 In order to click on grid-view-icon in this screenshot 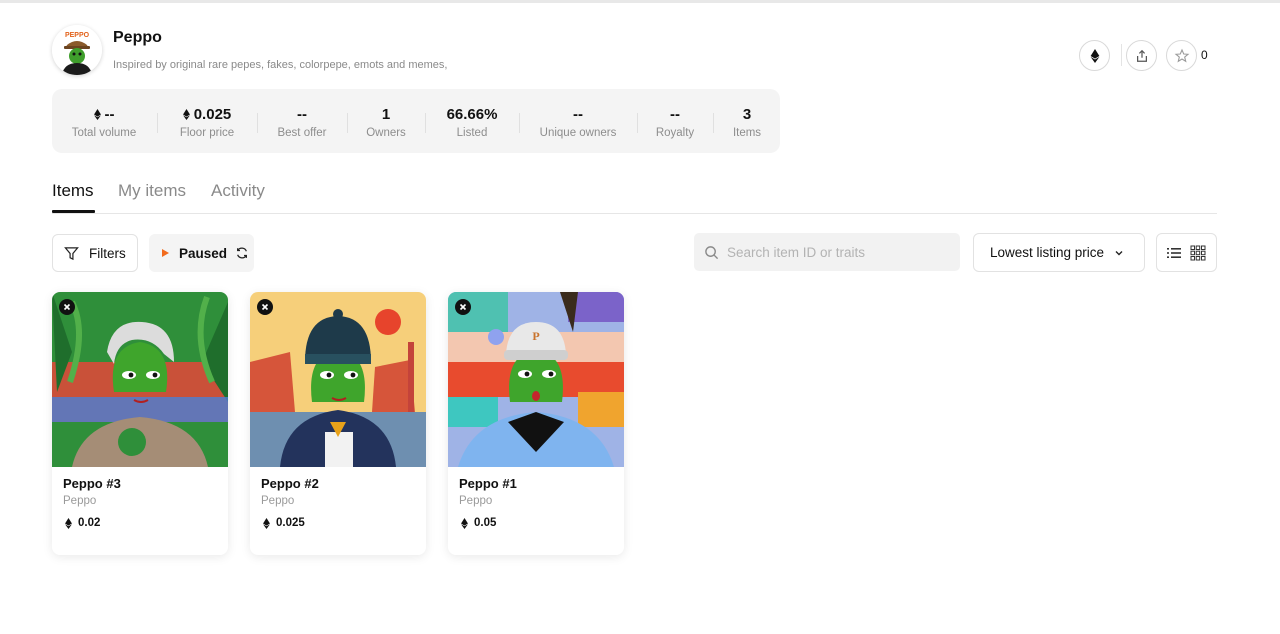, I will do `click(1198, 253)`.